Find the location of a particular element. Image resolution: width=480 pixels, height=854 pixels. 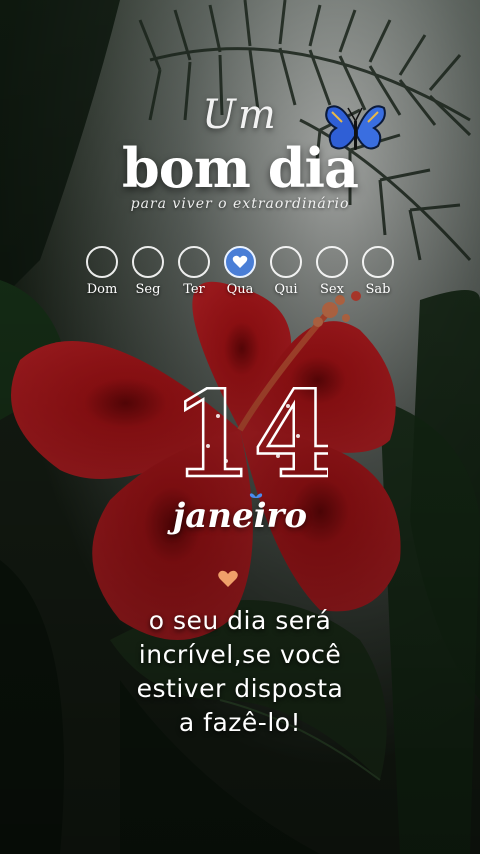

month-label: janeiro is located at coordinates (240, 516).